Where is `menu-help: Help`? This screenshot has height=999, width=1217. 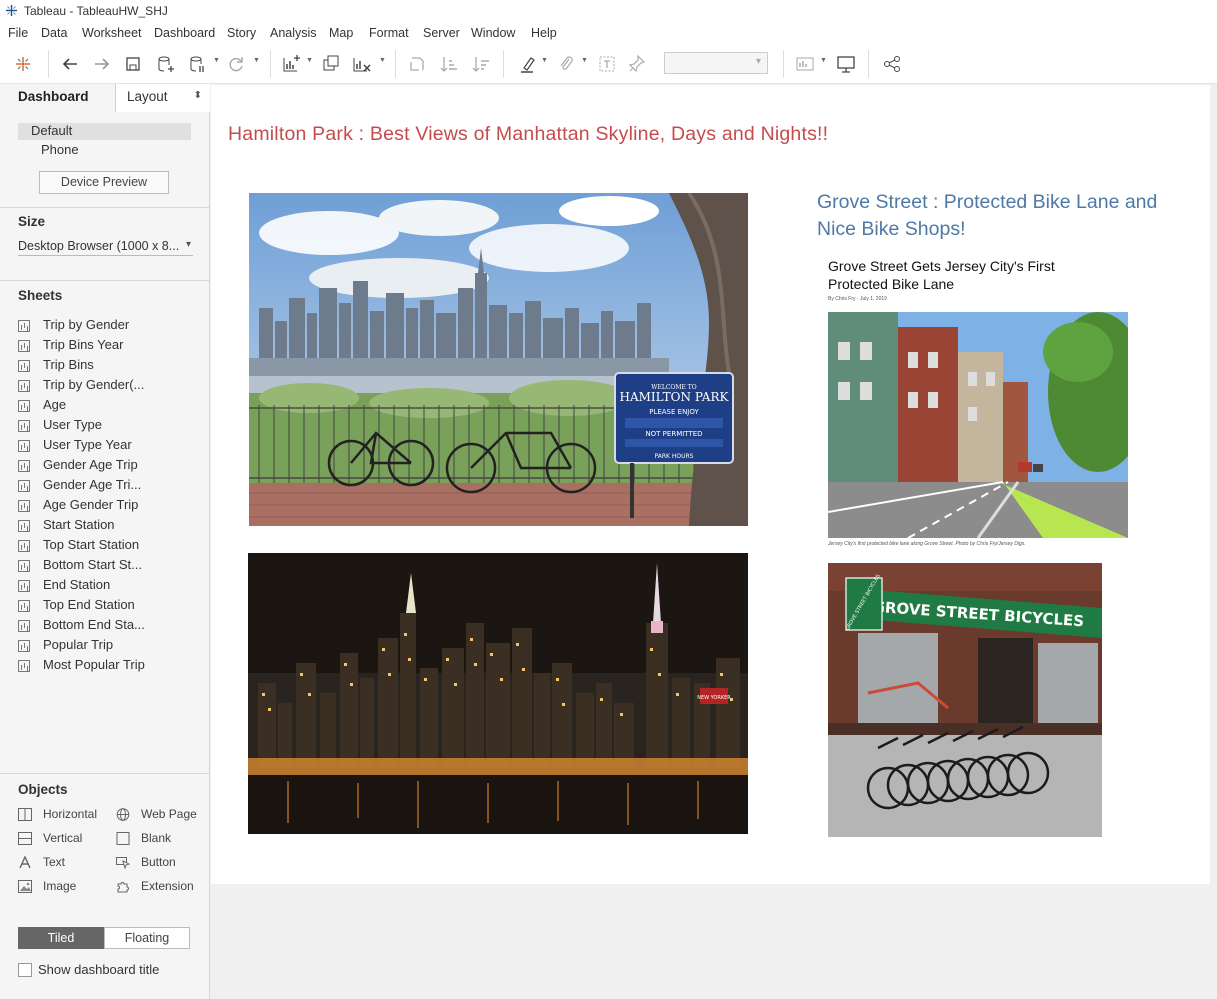
menu-help: Help is located at coordinates (544, 33).